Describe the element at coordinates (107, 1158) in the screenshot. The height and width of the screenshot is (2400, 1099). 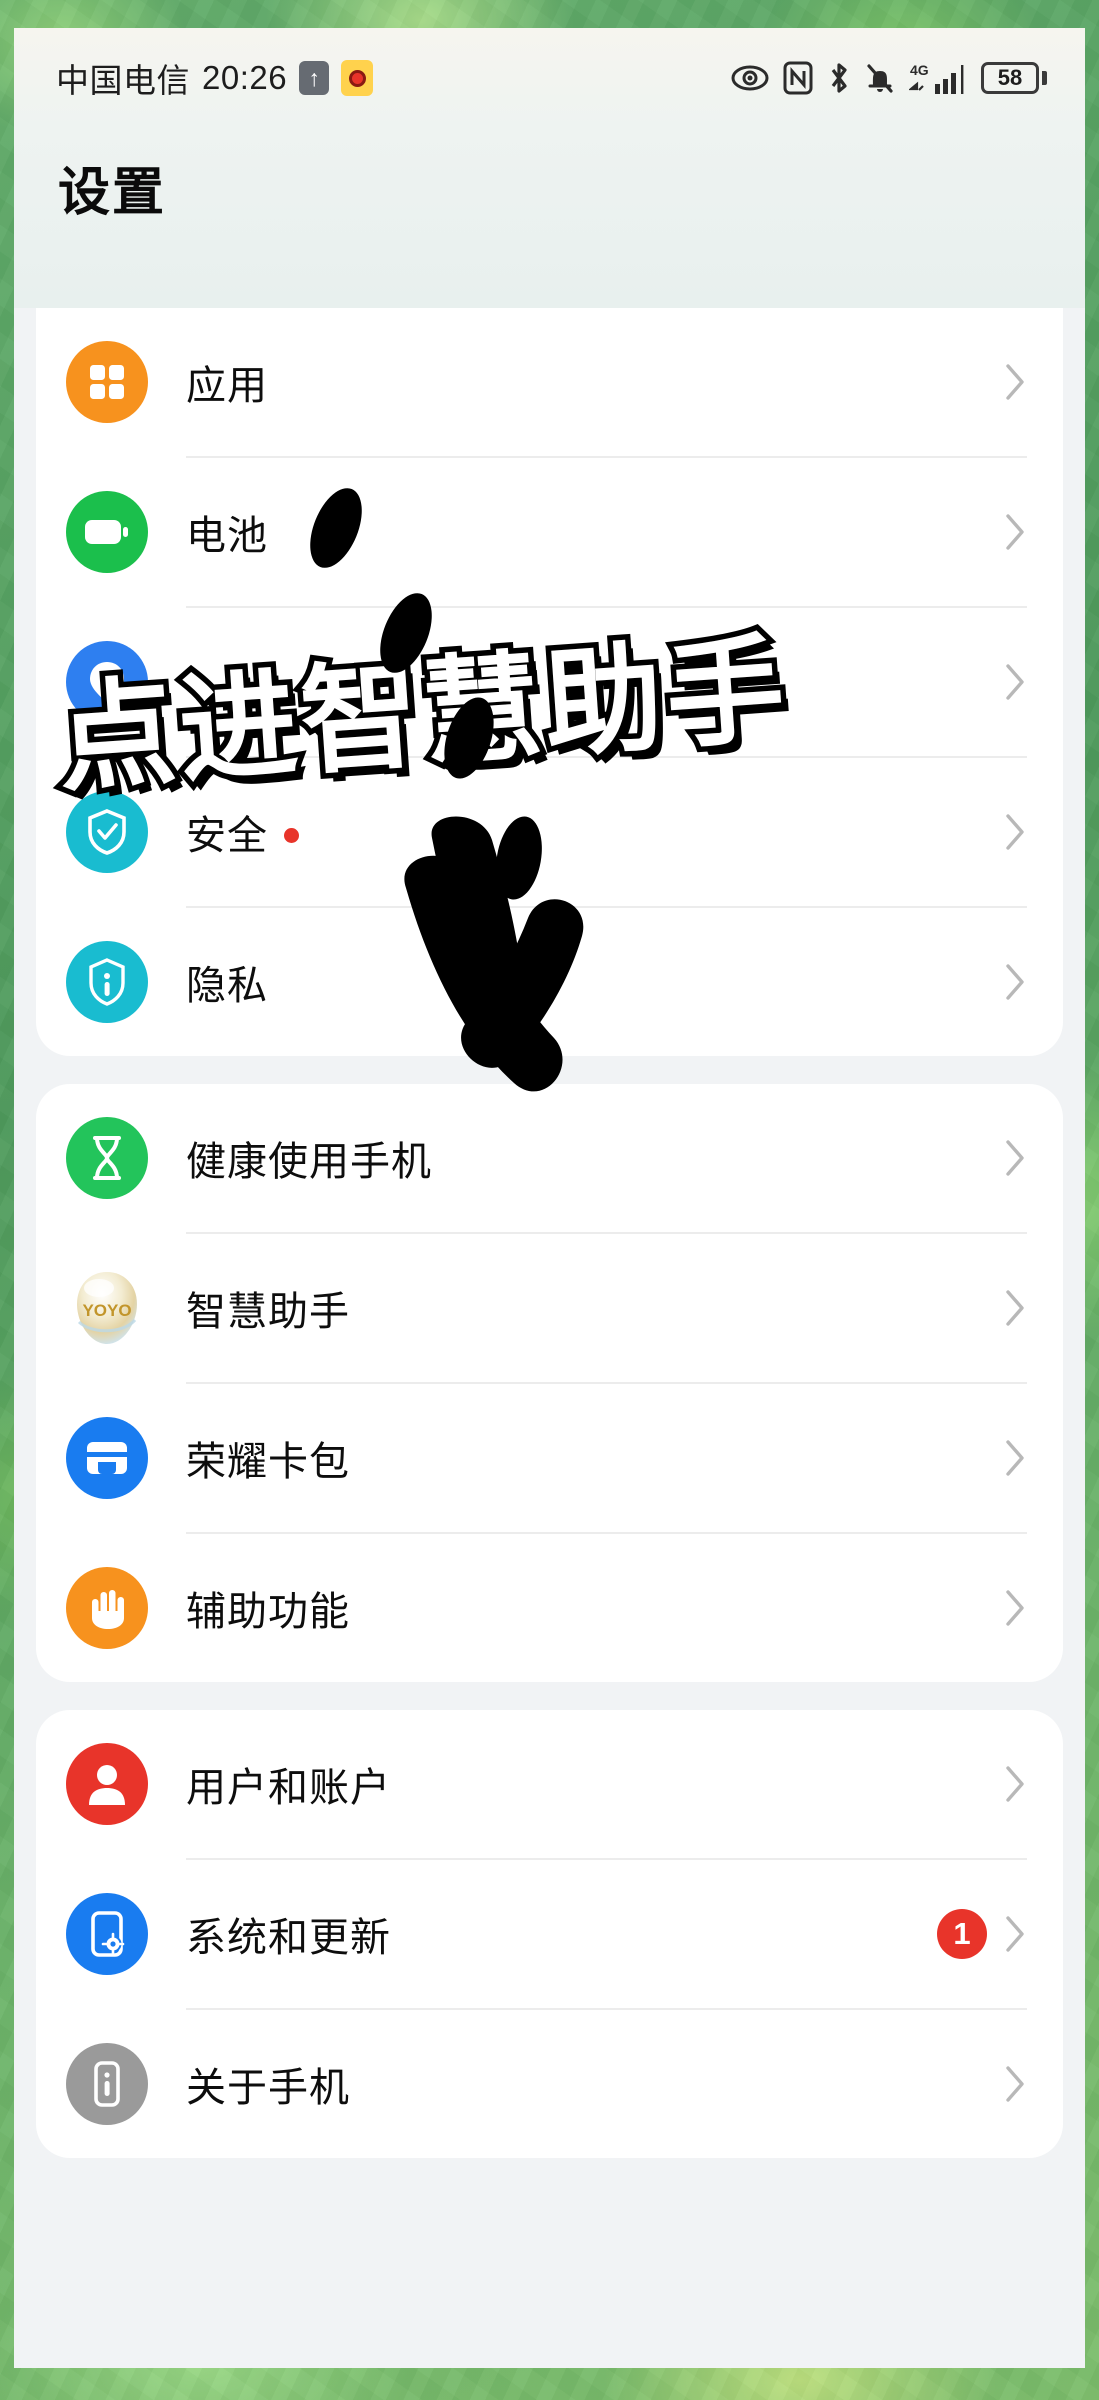
I see `hourglass-icon` at that location.